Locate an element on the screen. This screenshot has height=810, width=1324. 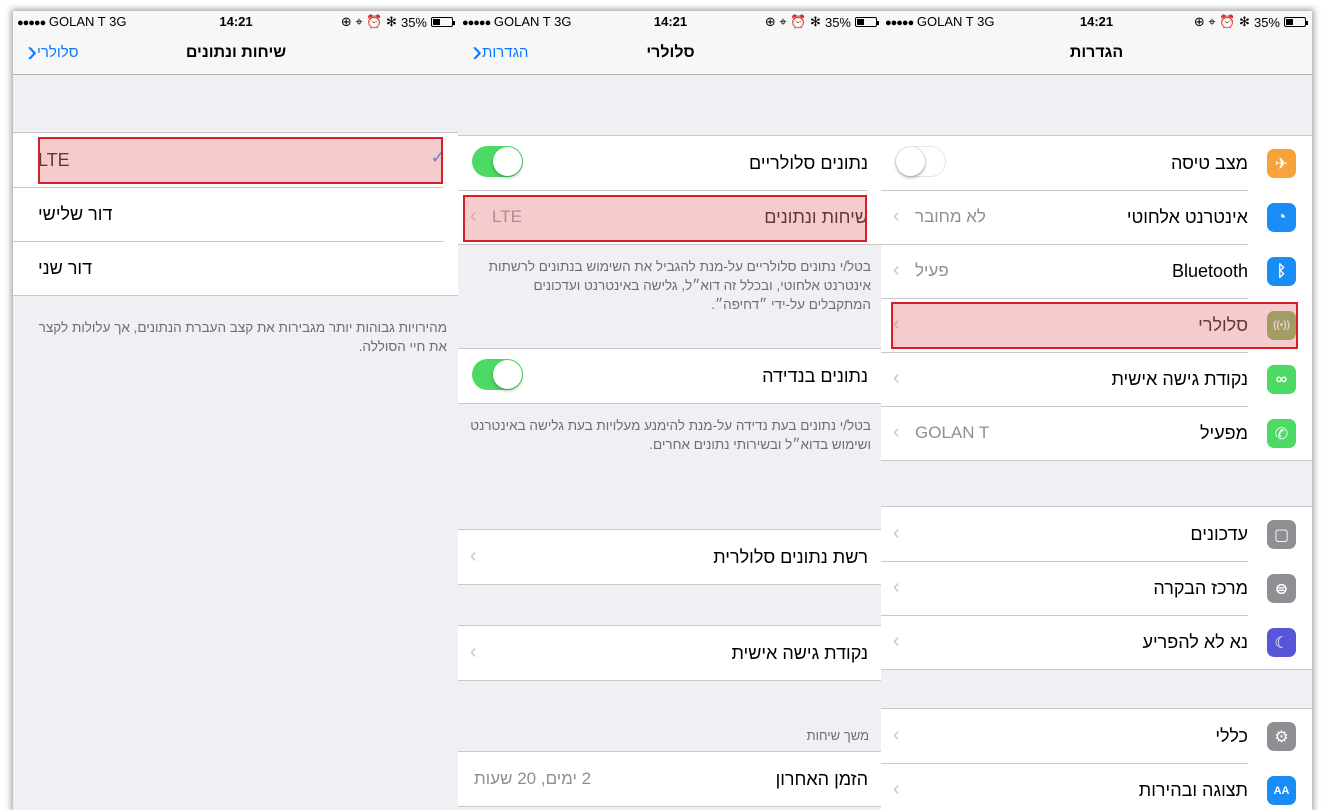
notifications-row: ▢ עדכונים › is located at coordinates (1096, 534).